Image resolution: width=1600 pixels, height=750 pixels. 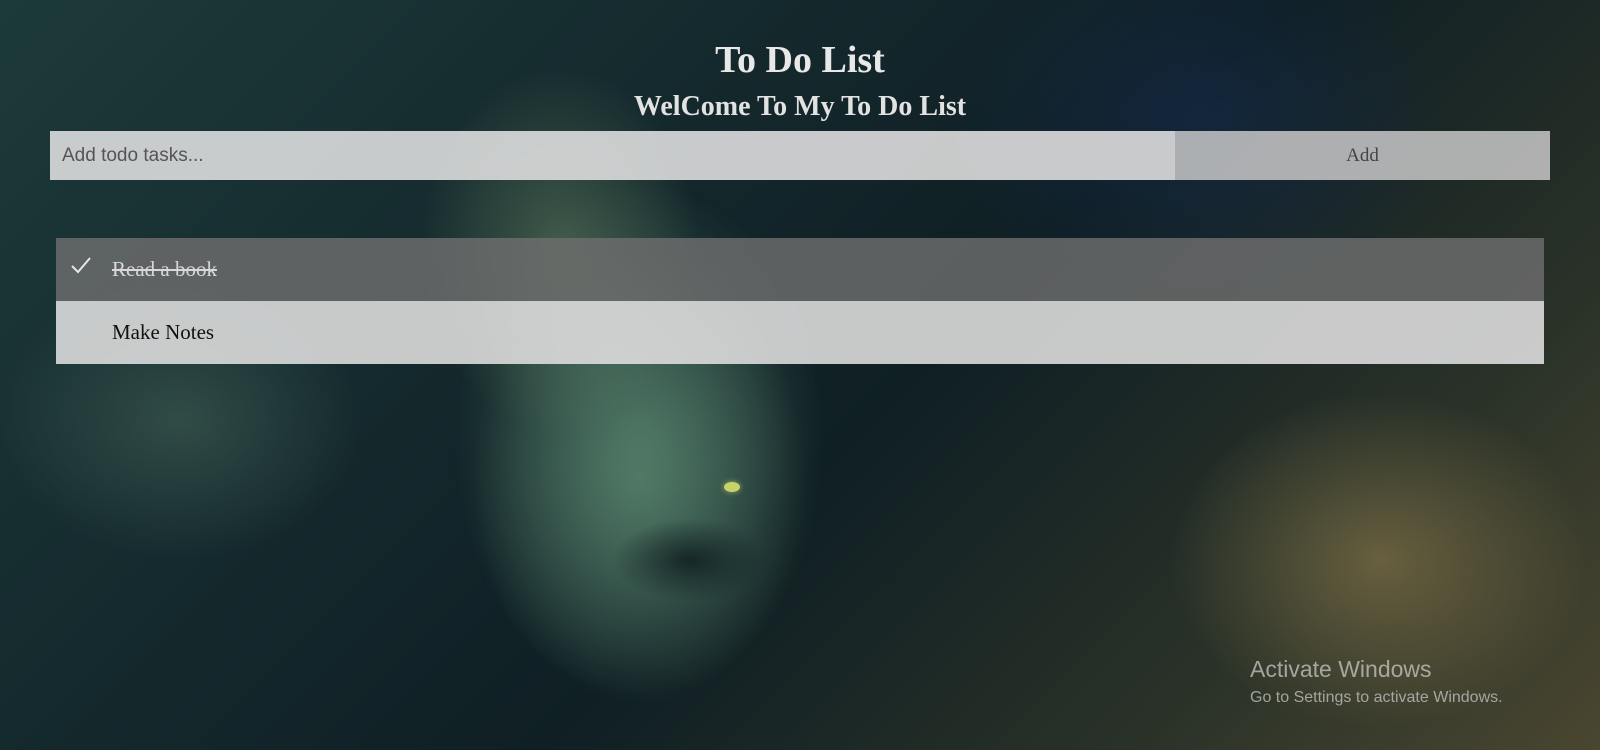 I want to click on add-task-form: Add, so click(x=800, y=155).